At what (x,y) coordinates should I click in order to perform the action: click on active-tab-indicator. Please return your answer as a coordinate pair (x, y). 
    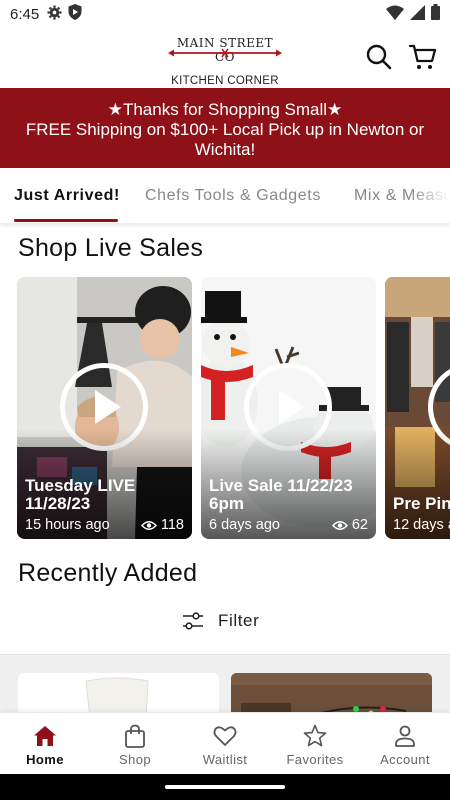
    Looking at the image, I should click on (66, 220).